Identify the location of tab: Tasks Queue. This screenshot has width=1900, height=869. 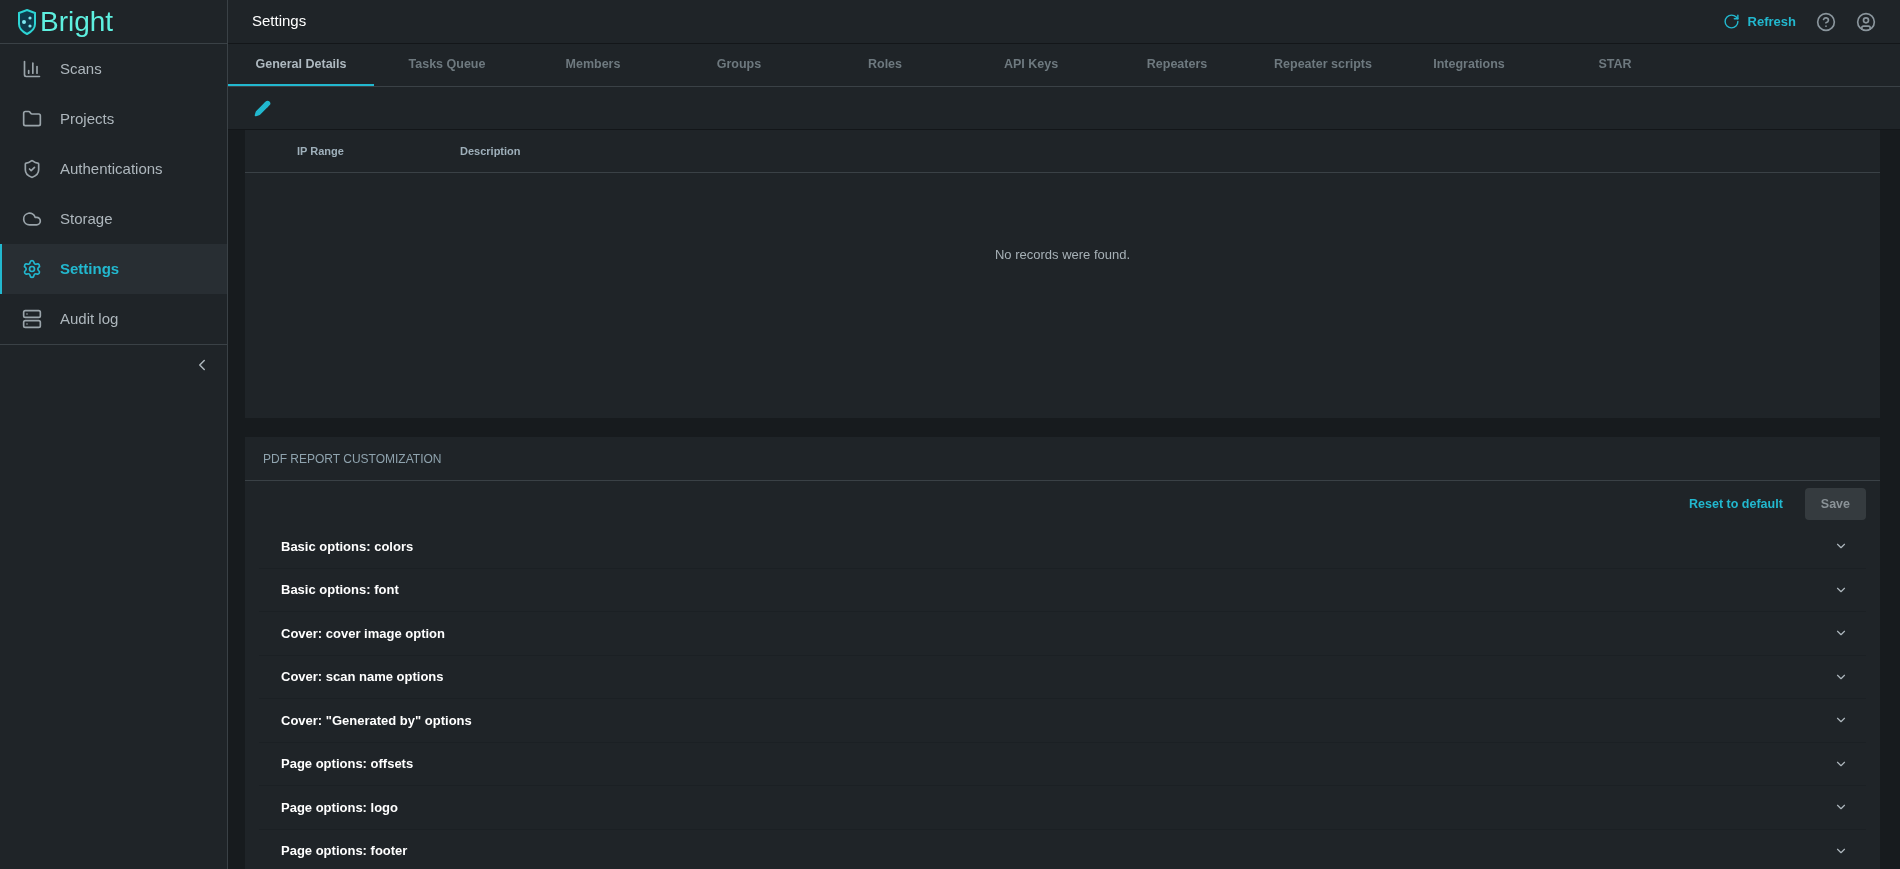
(447, 65).